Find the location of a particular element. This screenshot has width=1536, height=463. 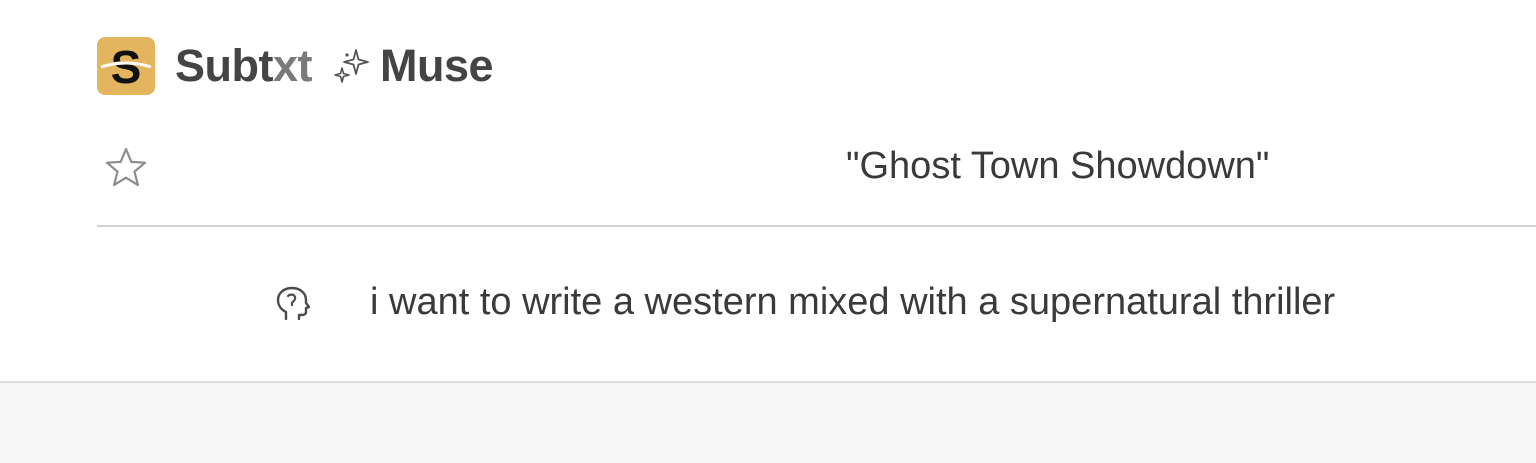

subtxt-logo-icon: S is located at coordinates (126, 66).